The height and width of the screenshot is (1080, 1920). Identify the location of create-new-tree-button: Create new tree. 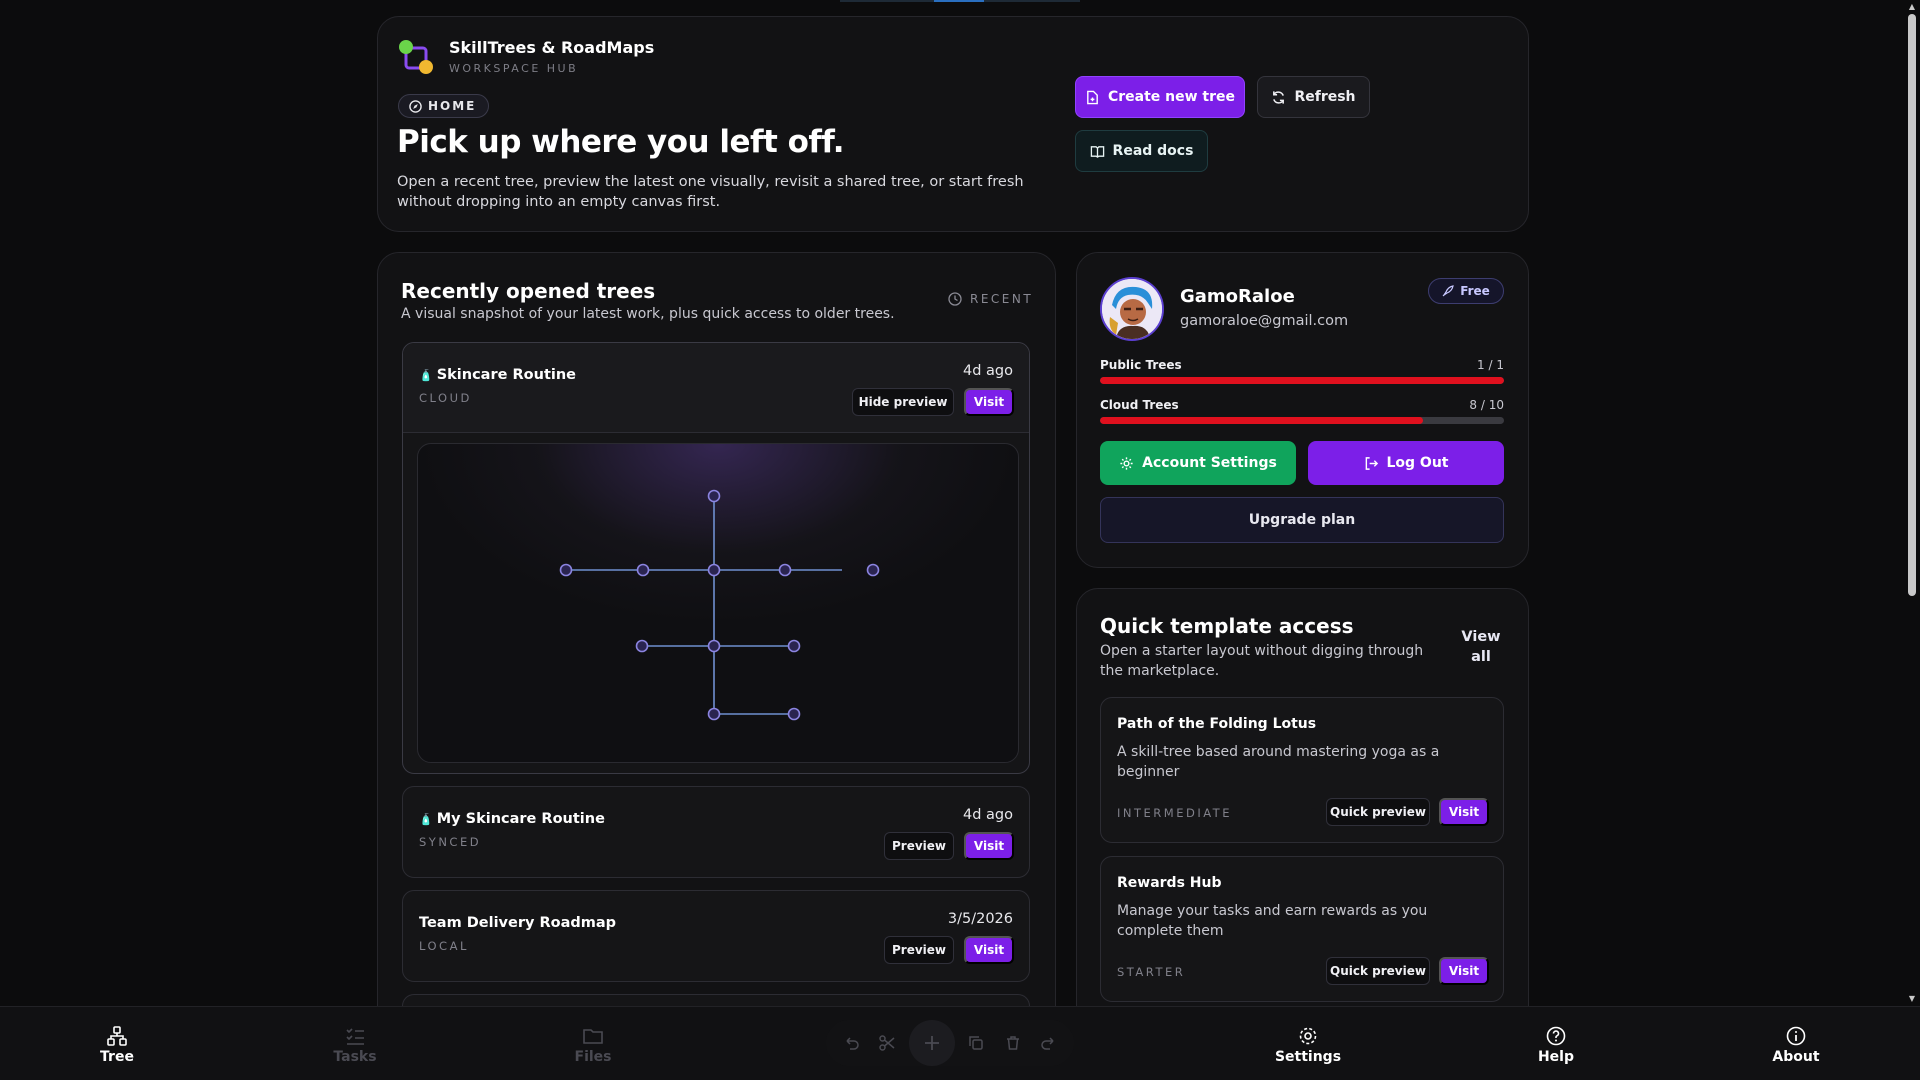
(1160, 97).